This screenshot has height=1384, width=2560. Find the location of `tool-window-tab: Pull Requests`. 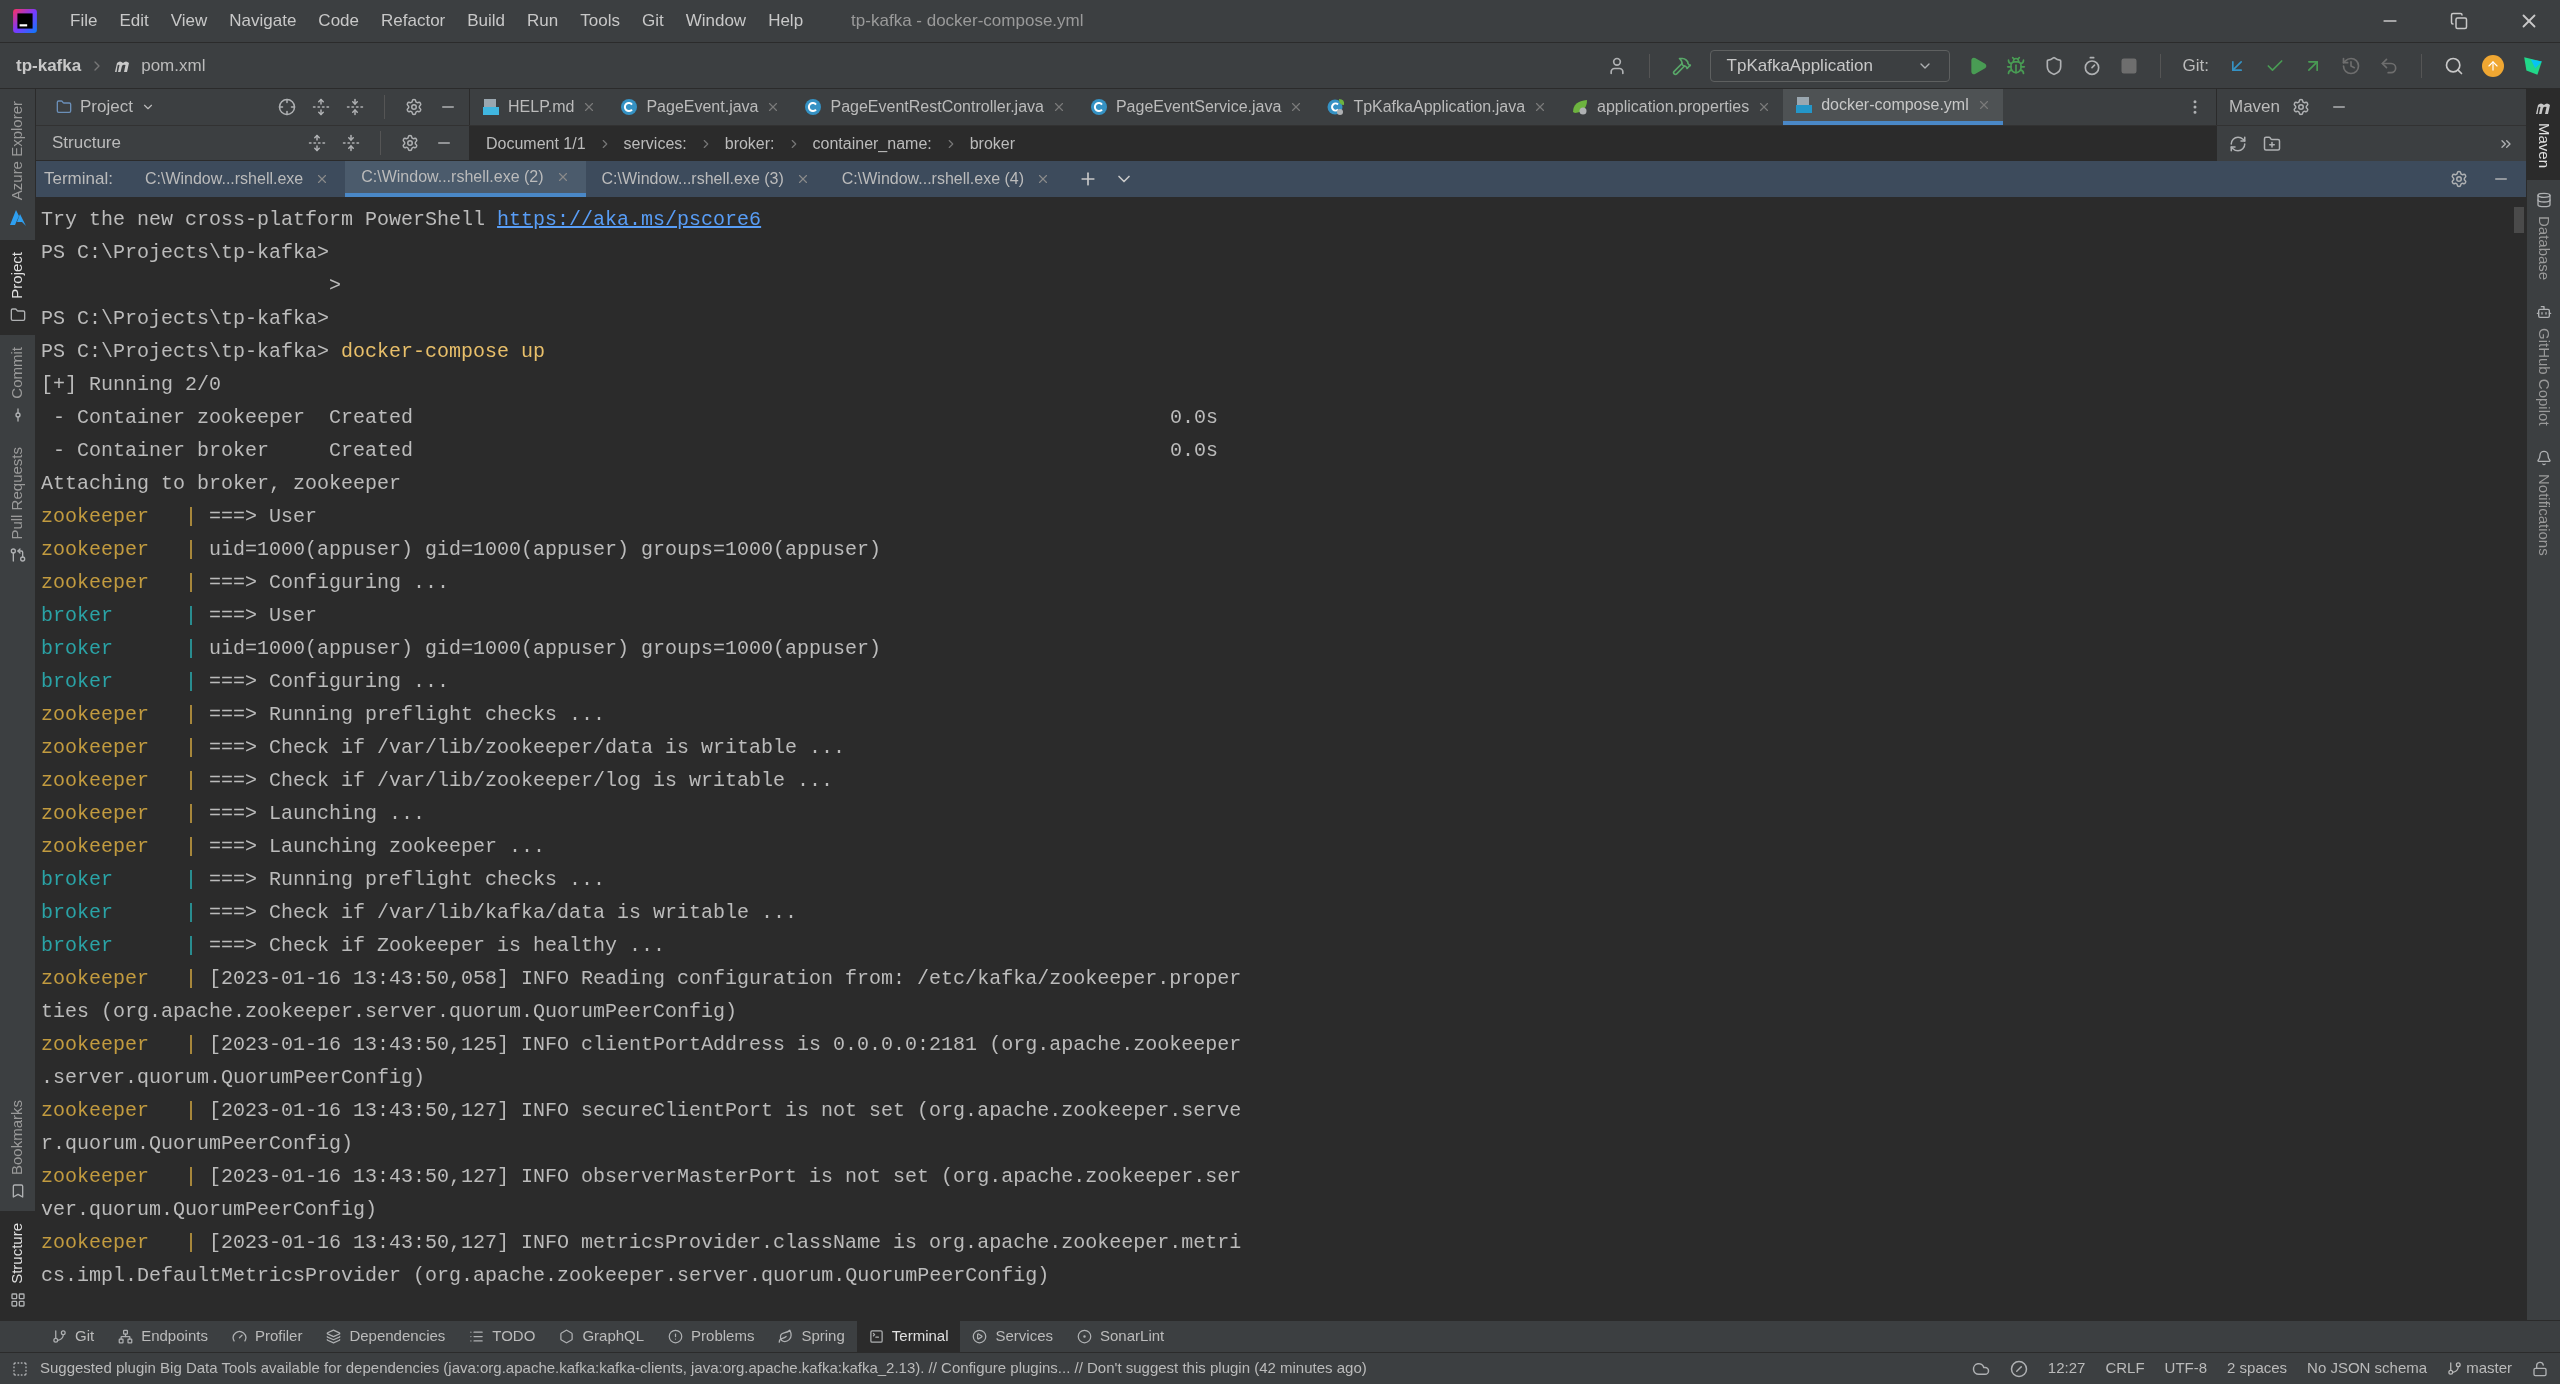

tool-window-tab: Pull Requests is located at coordinates (17, 505).